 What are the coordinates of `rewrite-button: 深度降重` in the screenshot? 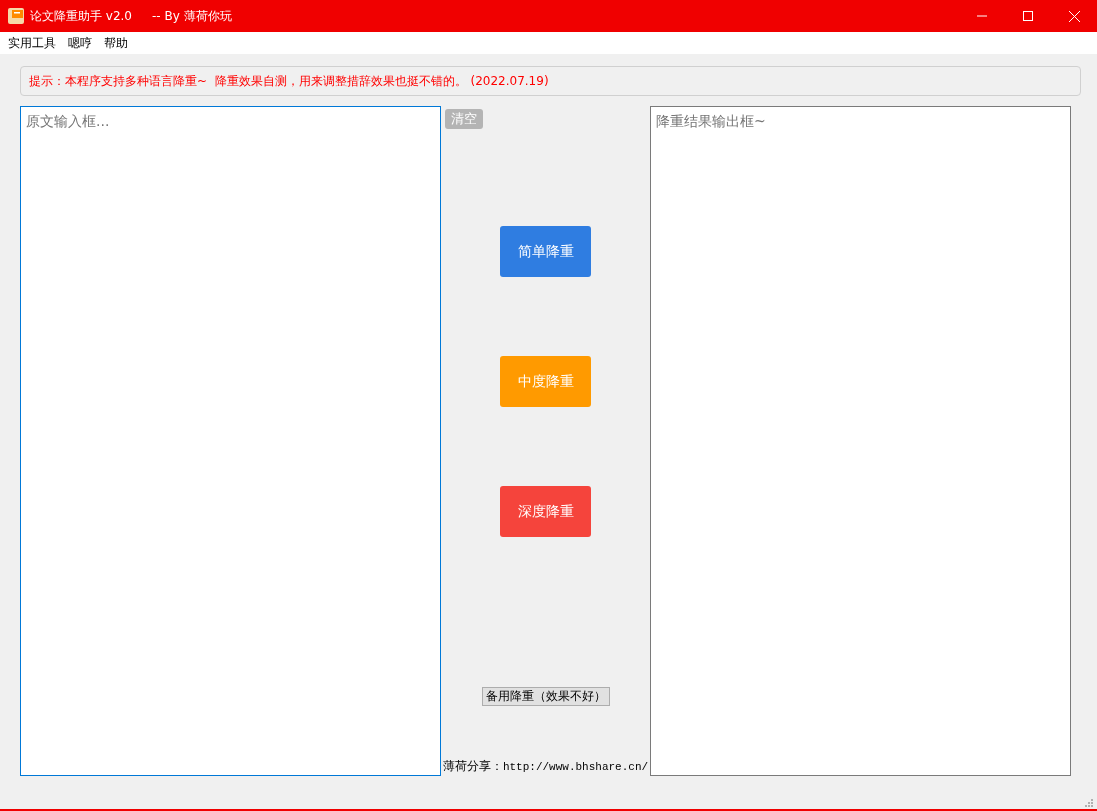 It's located at (545, 511).